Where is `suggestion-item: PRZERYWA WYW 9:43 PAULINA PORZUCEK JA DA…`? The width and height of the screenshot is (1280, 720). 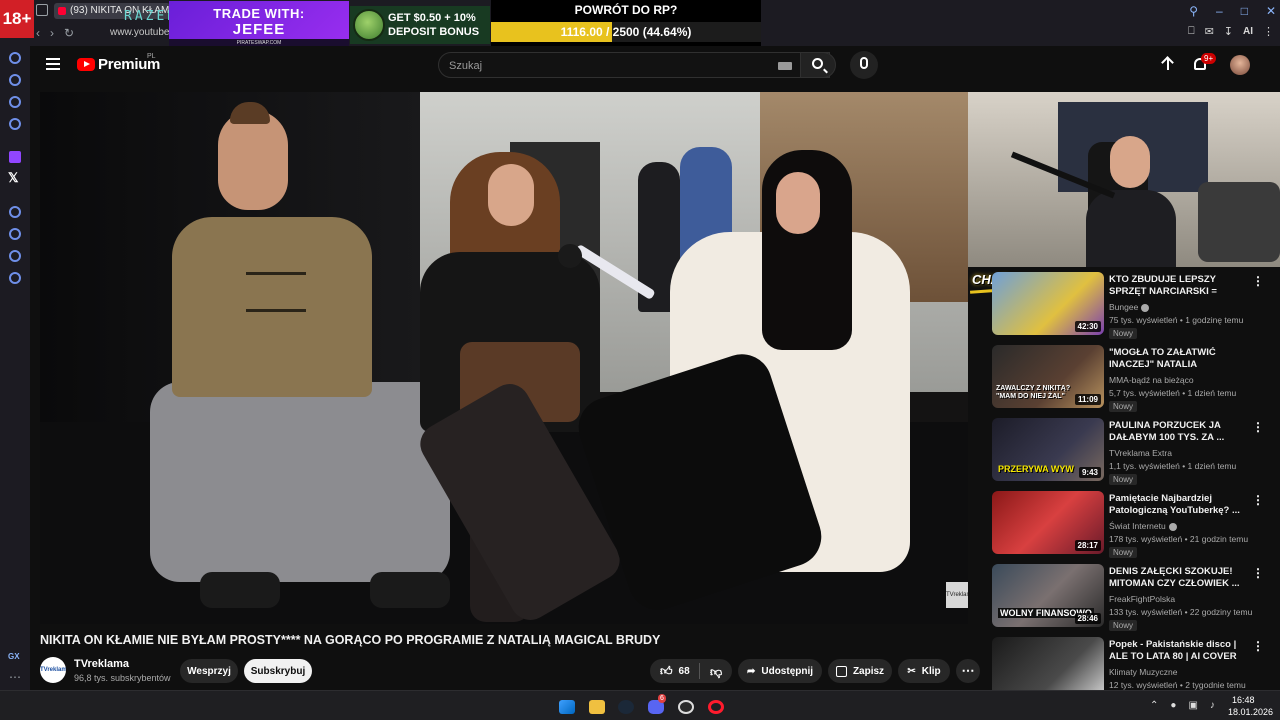 suggestion-item: PRZERYWA WYW 9:43 PAULINA PORZUCEK JA DA… is located at coordinates (1135, 451).